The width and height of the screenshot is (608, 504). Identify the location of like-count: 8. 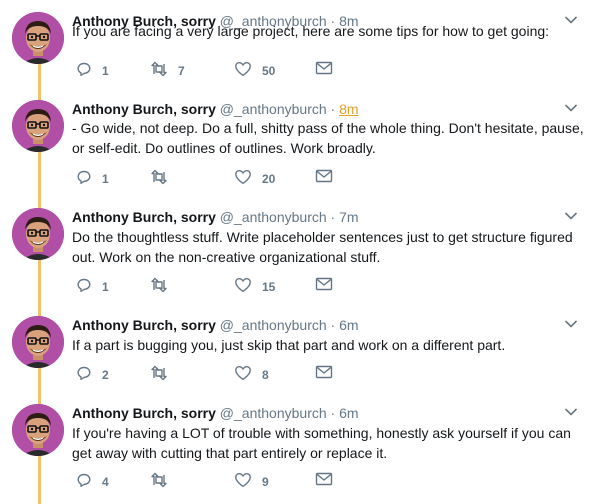
(265, 374).